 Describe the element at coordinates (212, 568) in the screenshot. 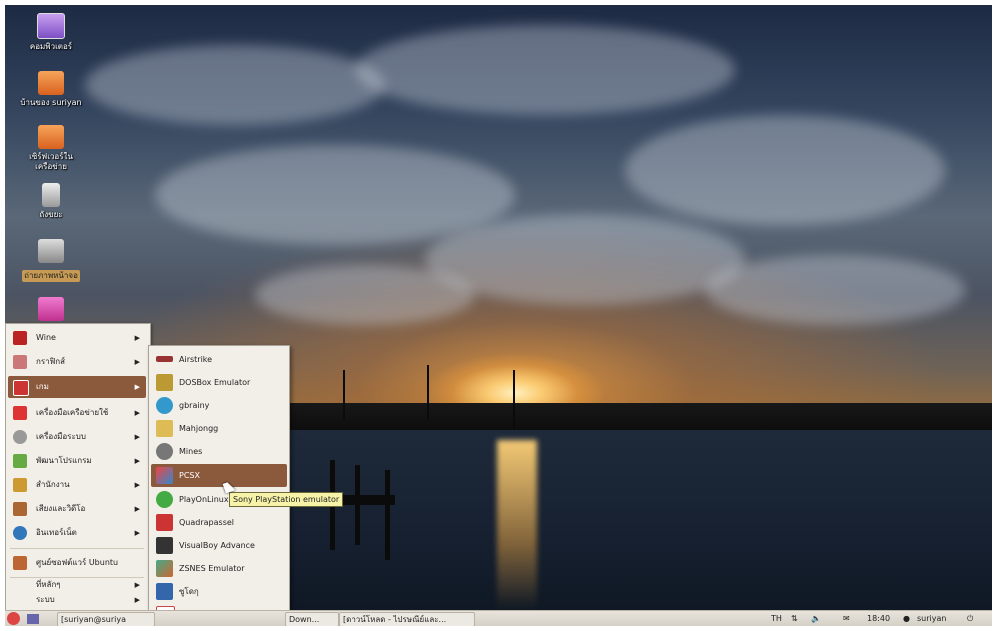

I see `submenu-item-label: ZSNES Emulator` at that location.